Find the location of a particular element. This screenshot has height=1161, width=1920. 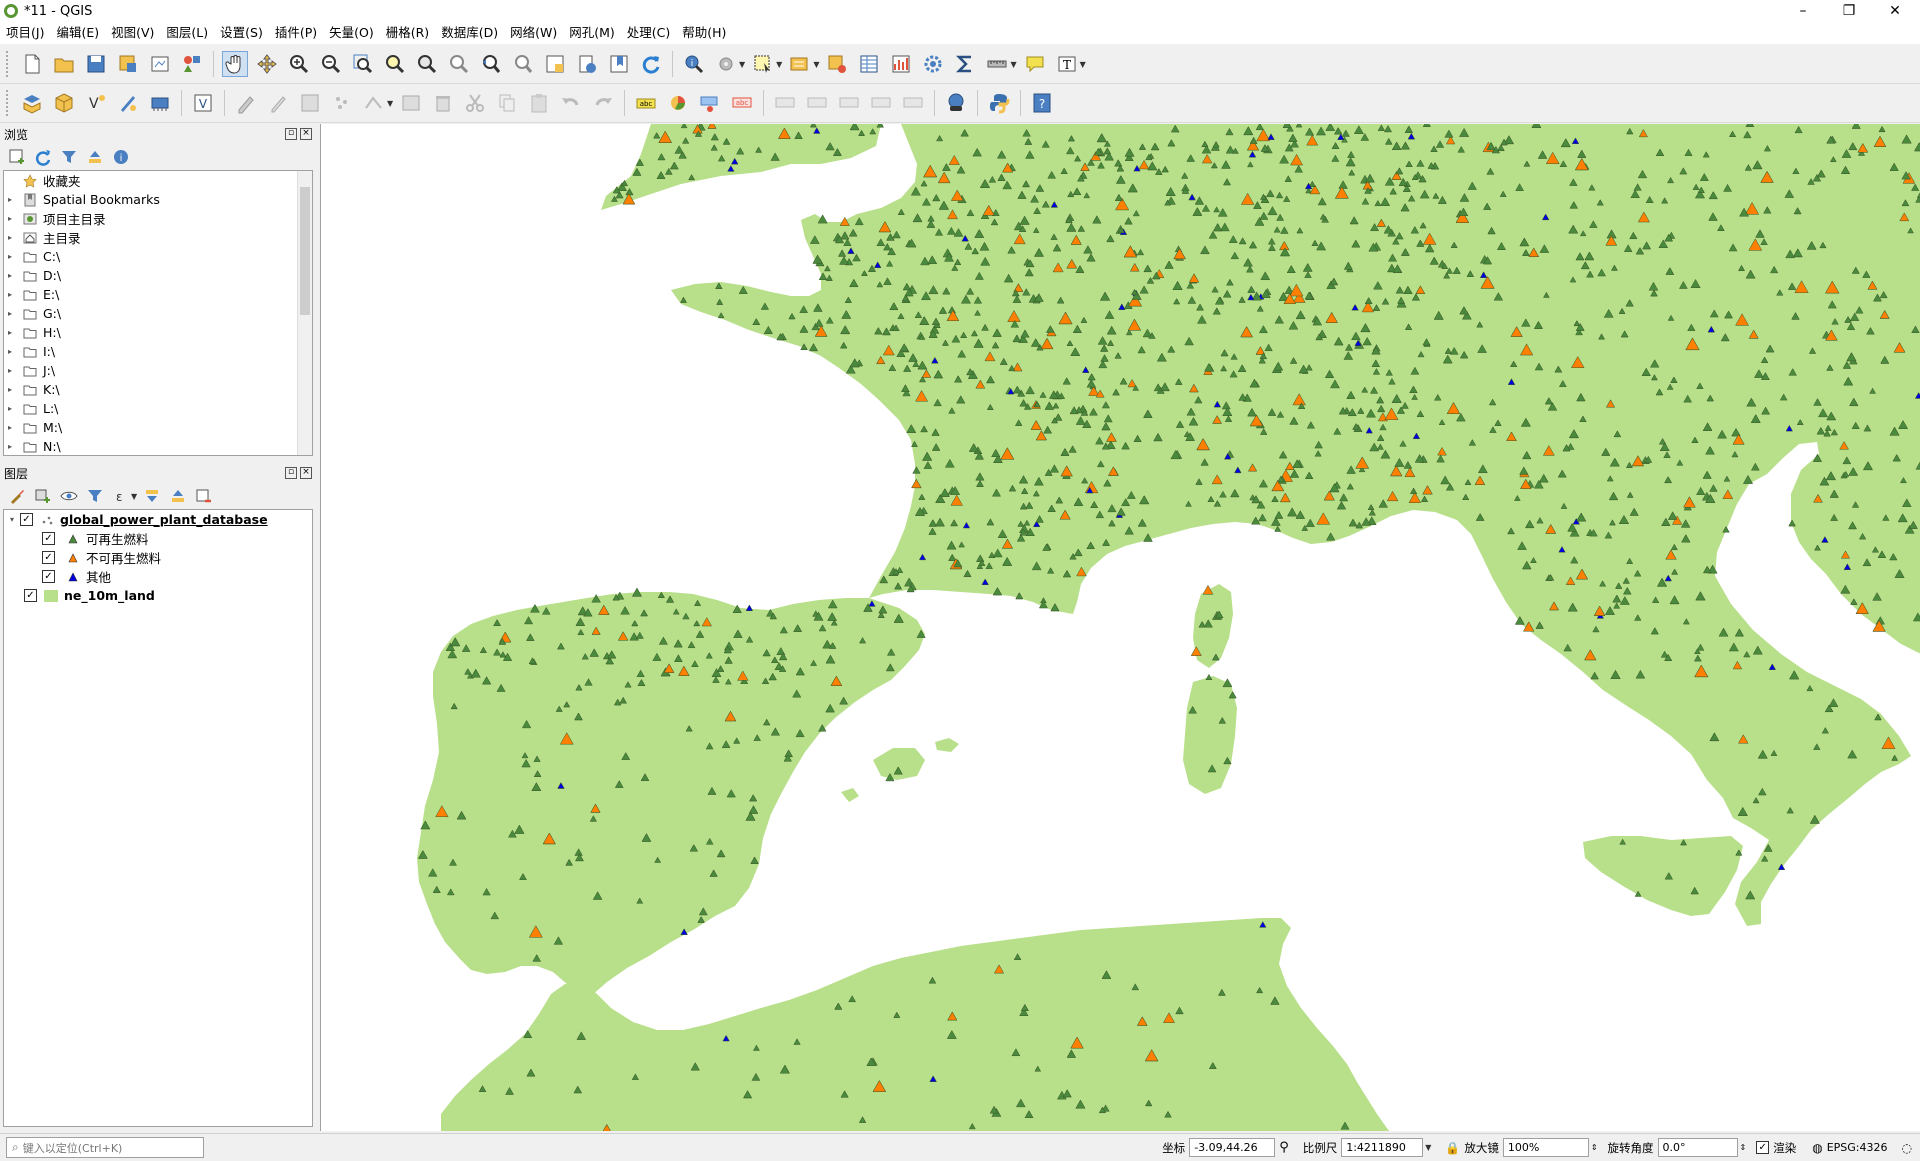

crs-label: EPSG:4326 is located at coordinates (1857, 1147).